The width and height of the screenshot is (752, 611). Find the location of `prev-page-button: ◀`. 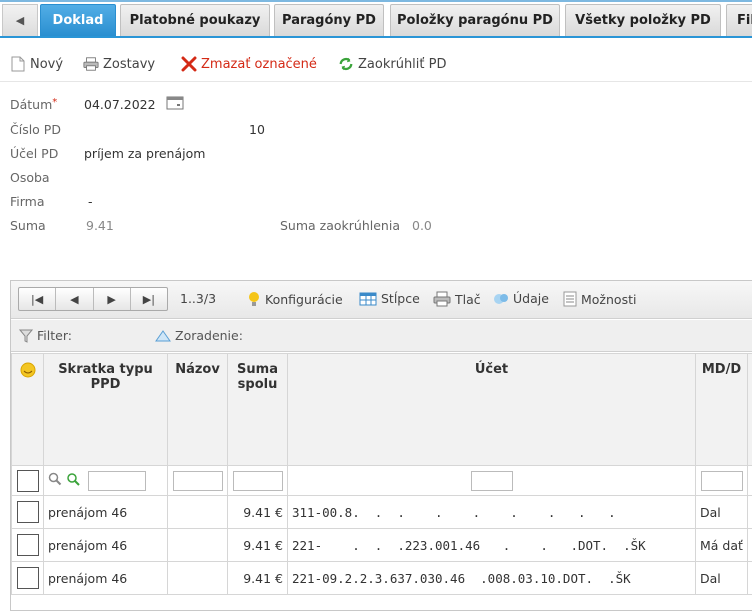

prev-page-button: ◀ is located at coordinates (75, 299).